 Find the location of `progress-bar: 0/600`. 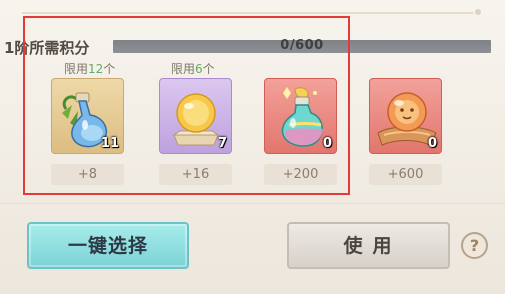

progress-bar: 0/600 is located at coordinates (302, 45).